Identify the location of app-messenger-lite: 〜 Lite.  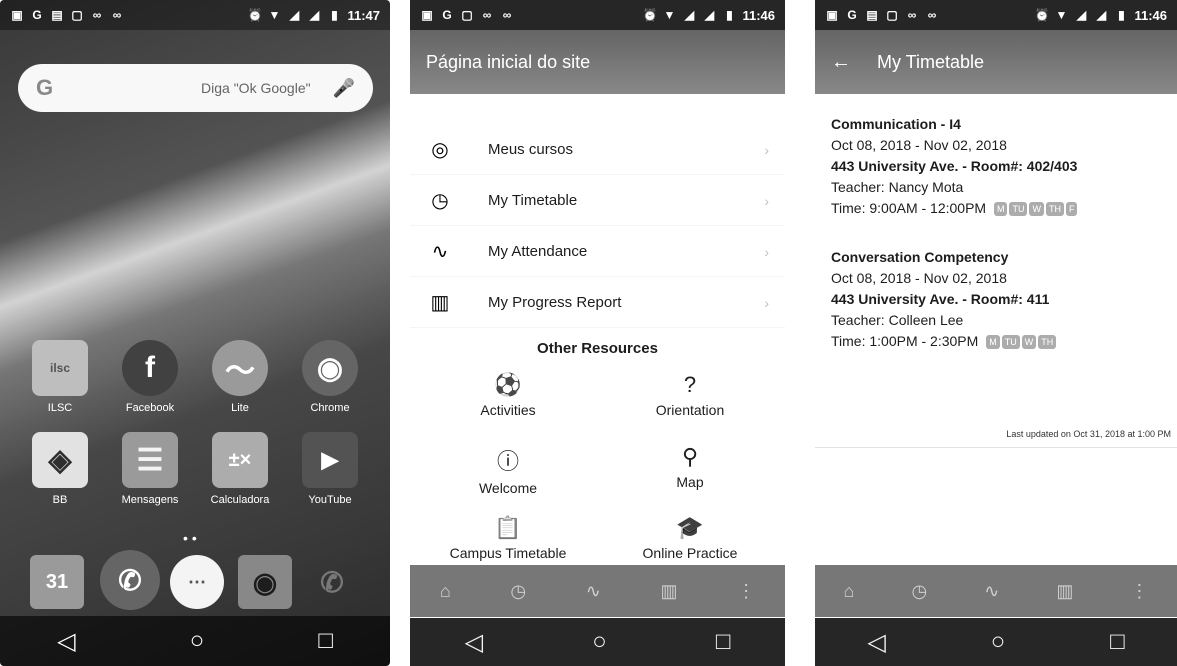
(240, 377).